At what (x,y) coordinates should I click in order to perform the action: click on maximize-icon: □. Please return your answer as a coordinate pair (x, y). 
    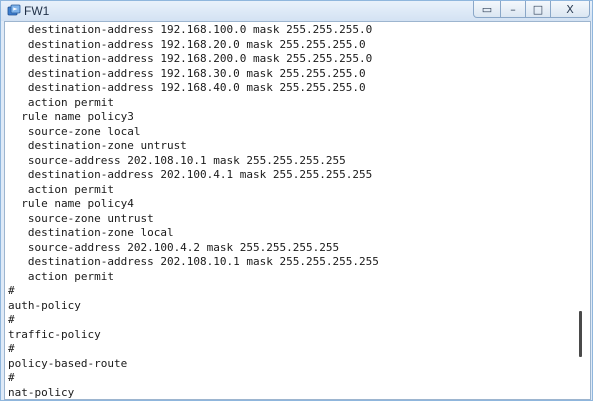
    Looking at the image, I should click on (538, 9).